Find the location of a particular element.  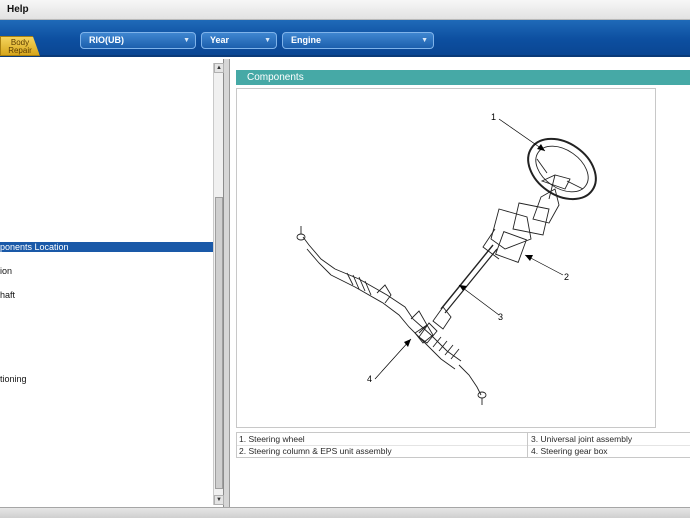

tree-item: haft is located at coordinates (7, 295).